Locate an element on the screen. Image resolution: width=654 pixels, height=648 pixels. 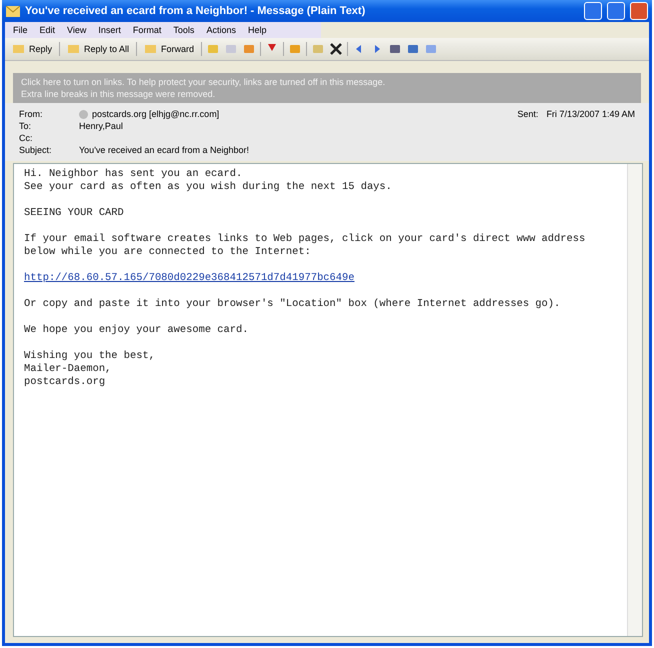
menu-item: View is located at coordinates (76, 30).